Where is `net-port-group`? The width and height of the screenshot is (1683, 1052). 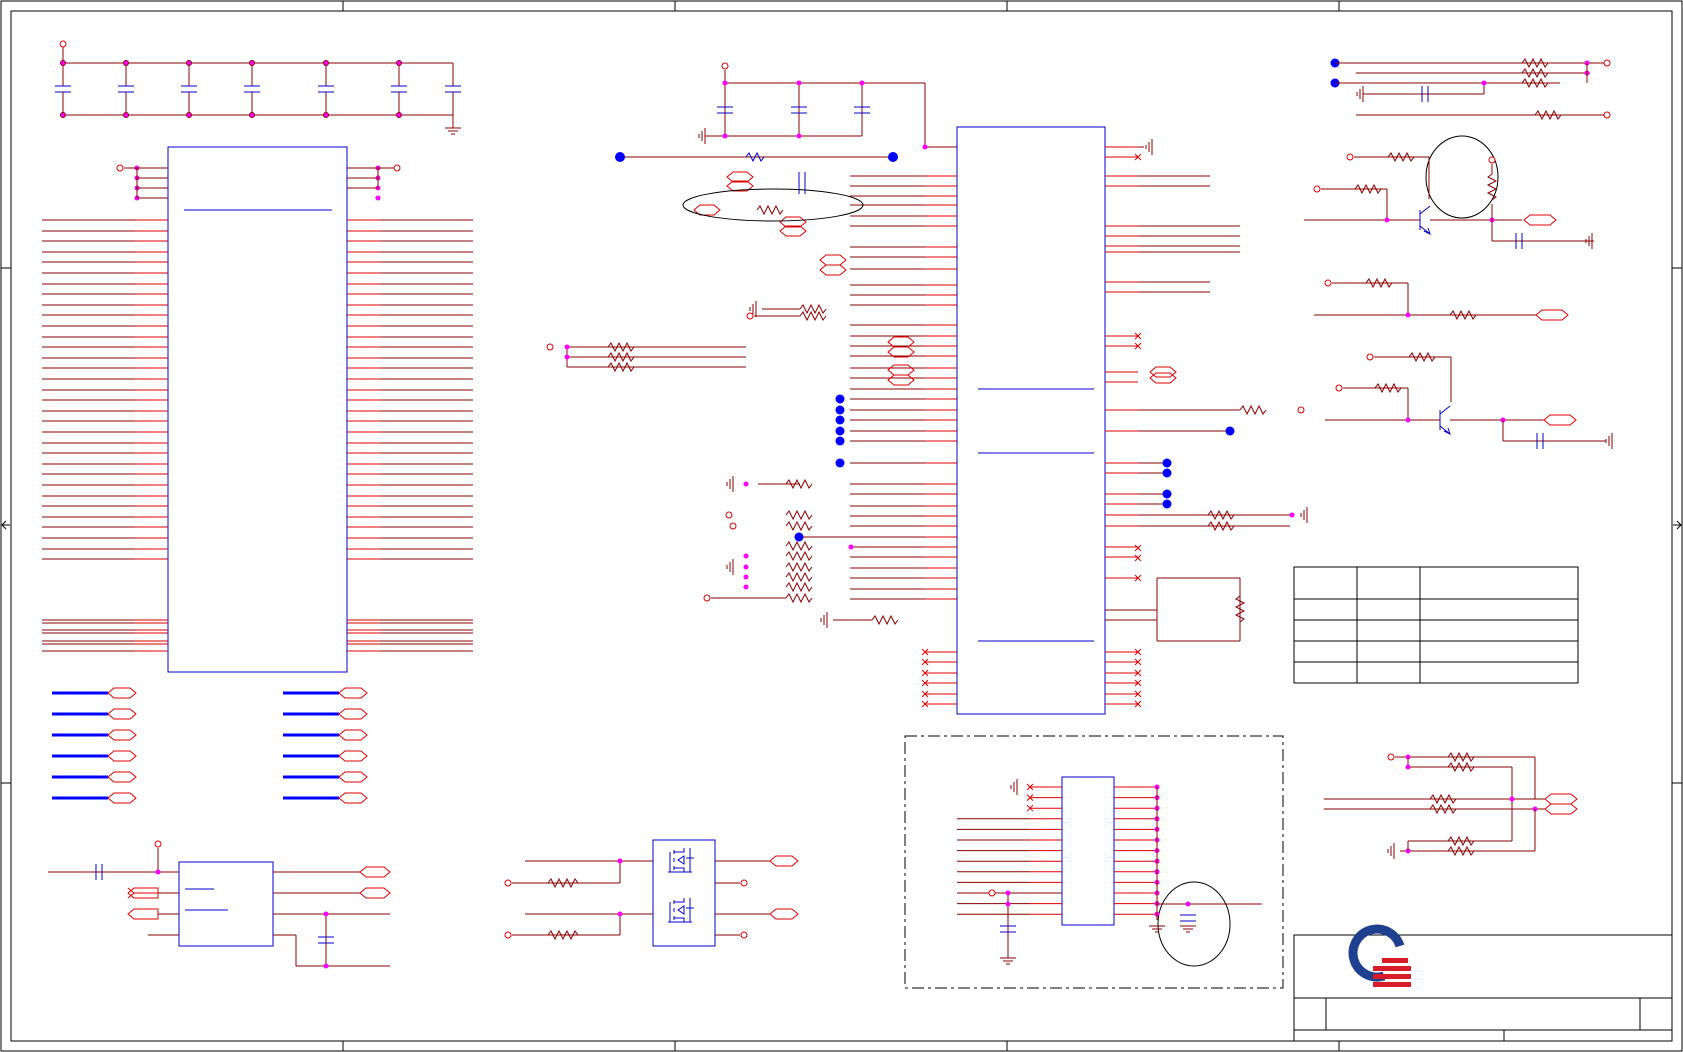 net-port-group is located at coordinates (784, 887).